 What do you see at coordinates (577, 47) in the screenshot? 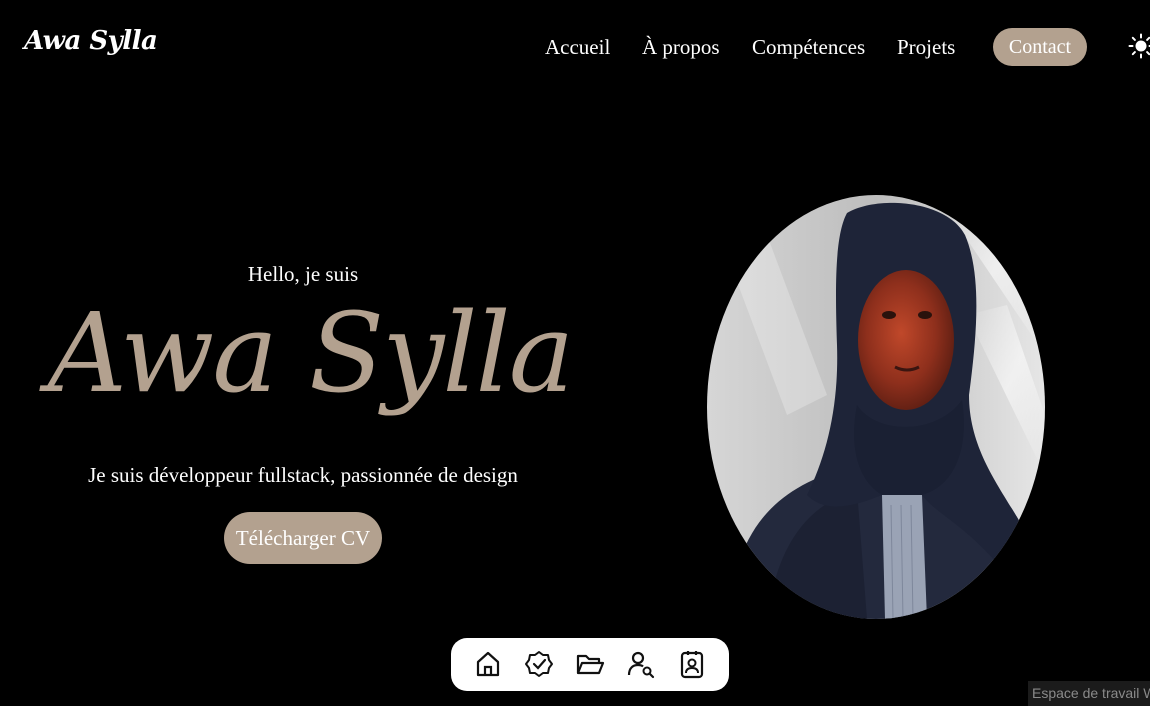
I see `nav-link-accueil: Accueil` at bounding box center [577, 47].